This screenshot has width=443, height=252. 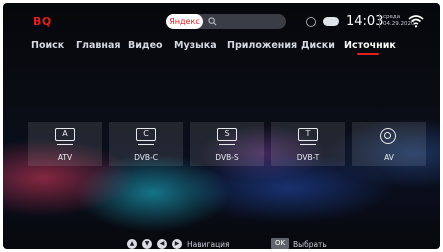 I want to click on search-bar: Яндекс, so click(x=226, y=21).